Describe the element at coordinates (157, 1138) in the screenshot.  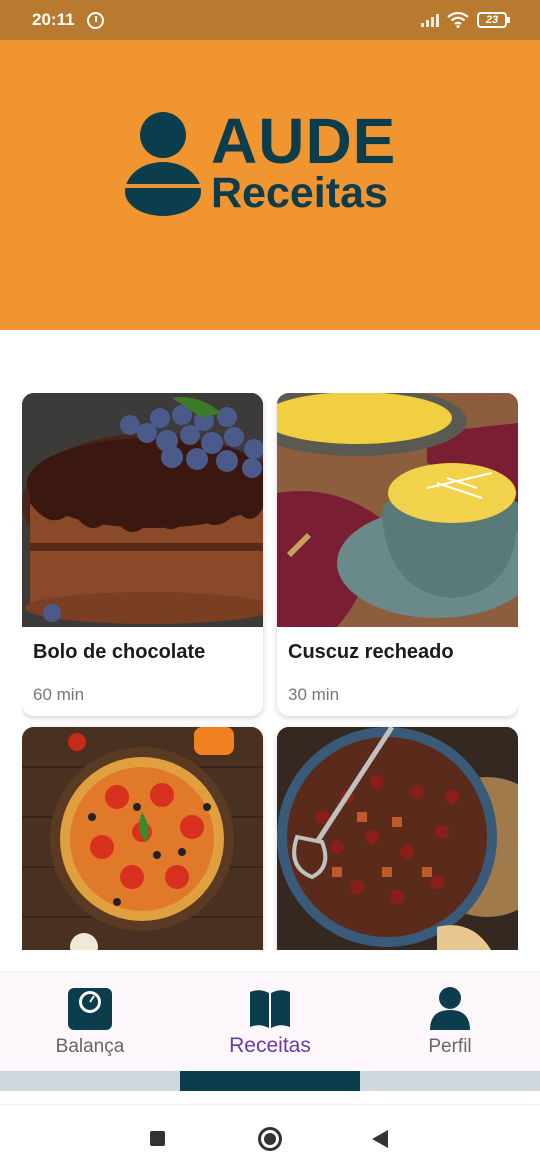
I see `recents-icon` at that location.